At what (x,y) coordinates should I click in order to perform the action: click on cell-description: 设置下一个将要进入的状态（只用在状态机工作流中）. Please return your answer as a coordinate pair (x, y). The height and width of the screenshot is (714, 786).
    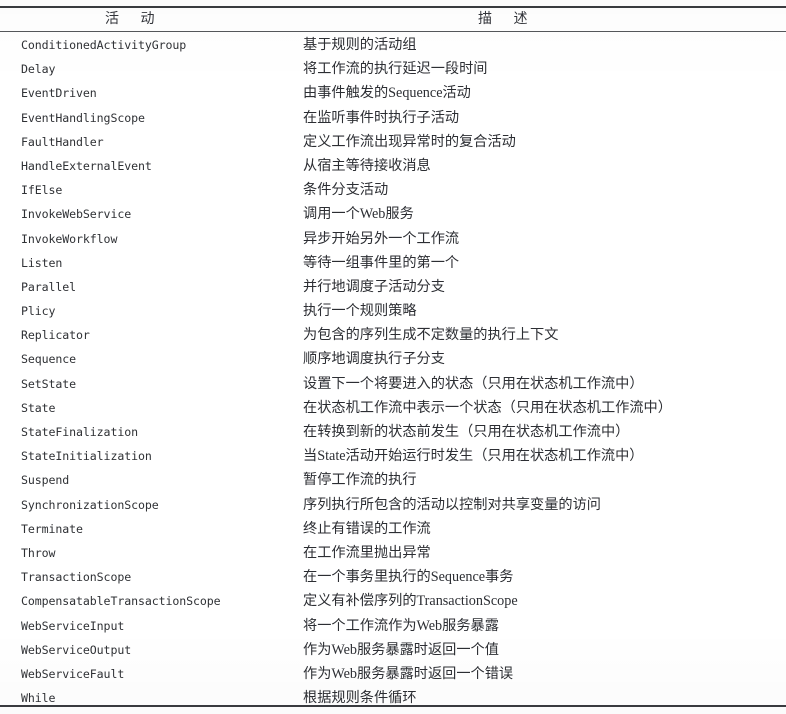
    Looking at the image, I should click on (473, 383).